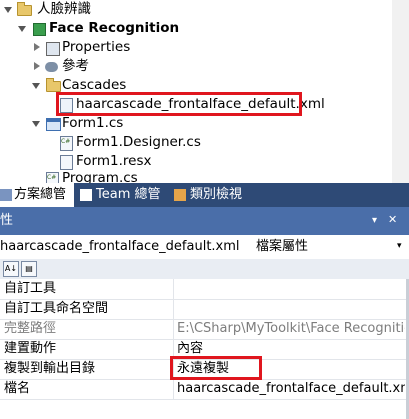  I want to click on property-row: 自訂工具命名空間, so click(204, 309).